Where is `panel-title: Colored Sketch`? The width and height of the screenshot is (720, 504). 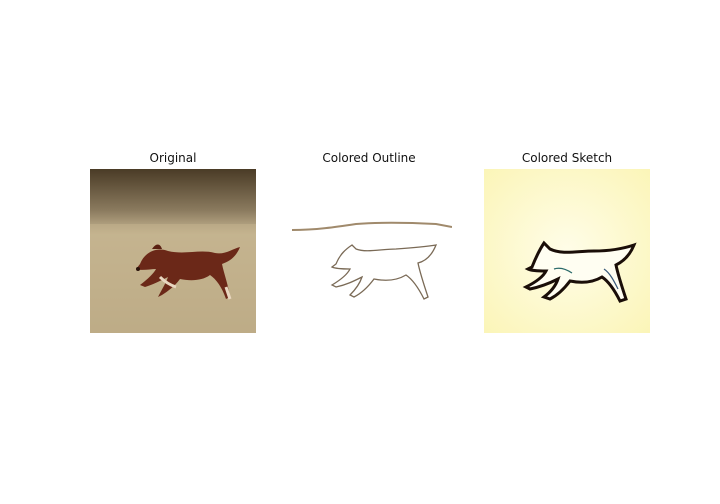 panel-title: Colored Sketch is located at coordinates (567, 158).